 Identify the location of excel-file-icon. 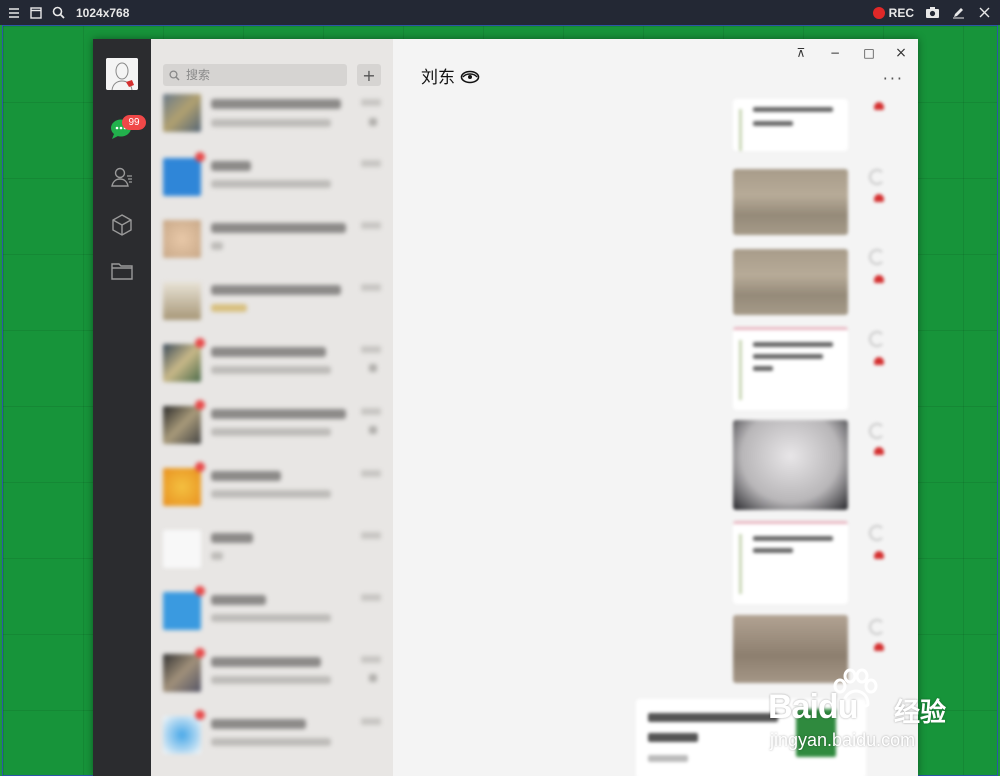
(816, 733).